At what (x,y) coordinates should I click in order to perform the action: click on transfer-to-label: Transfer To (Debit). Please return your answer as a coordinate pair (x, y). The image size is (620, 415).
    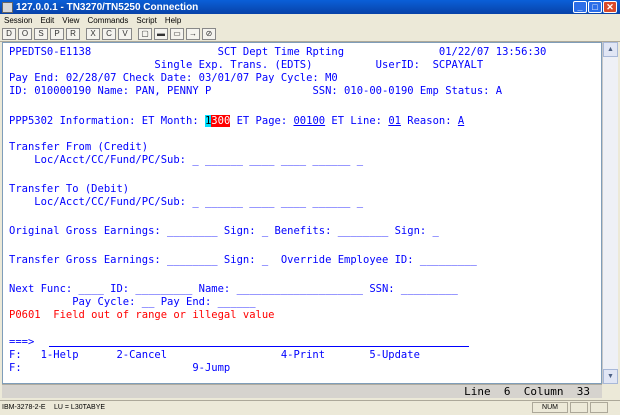
    Looking at the image, I should click on (69, 189).